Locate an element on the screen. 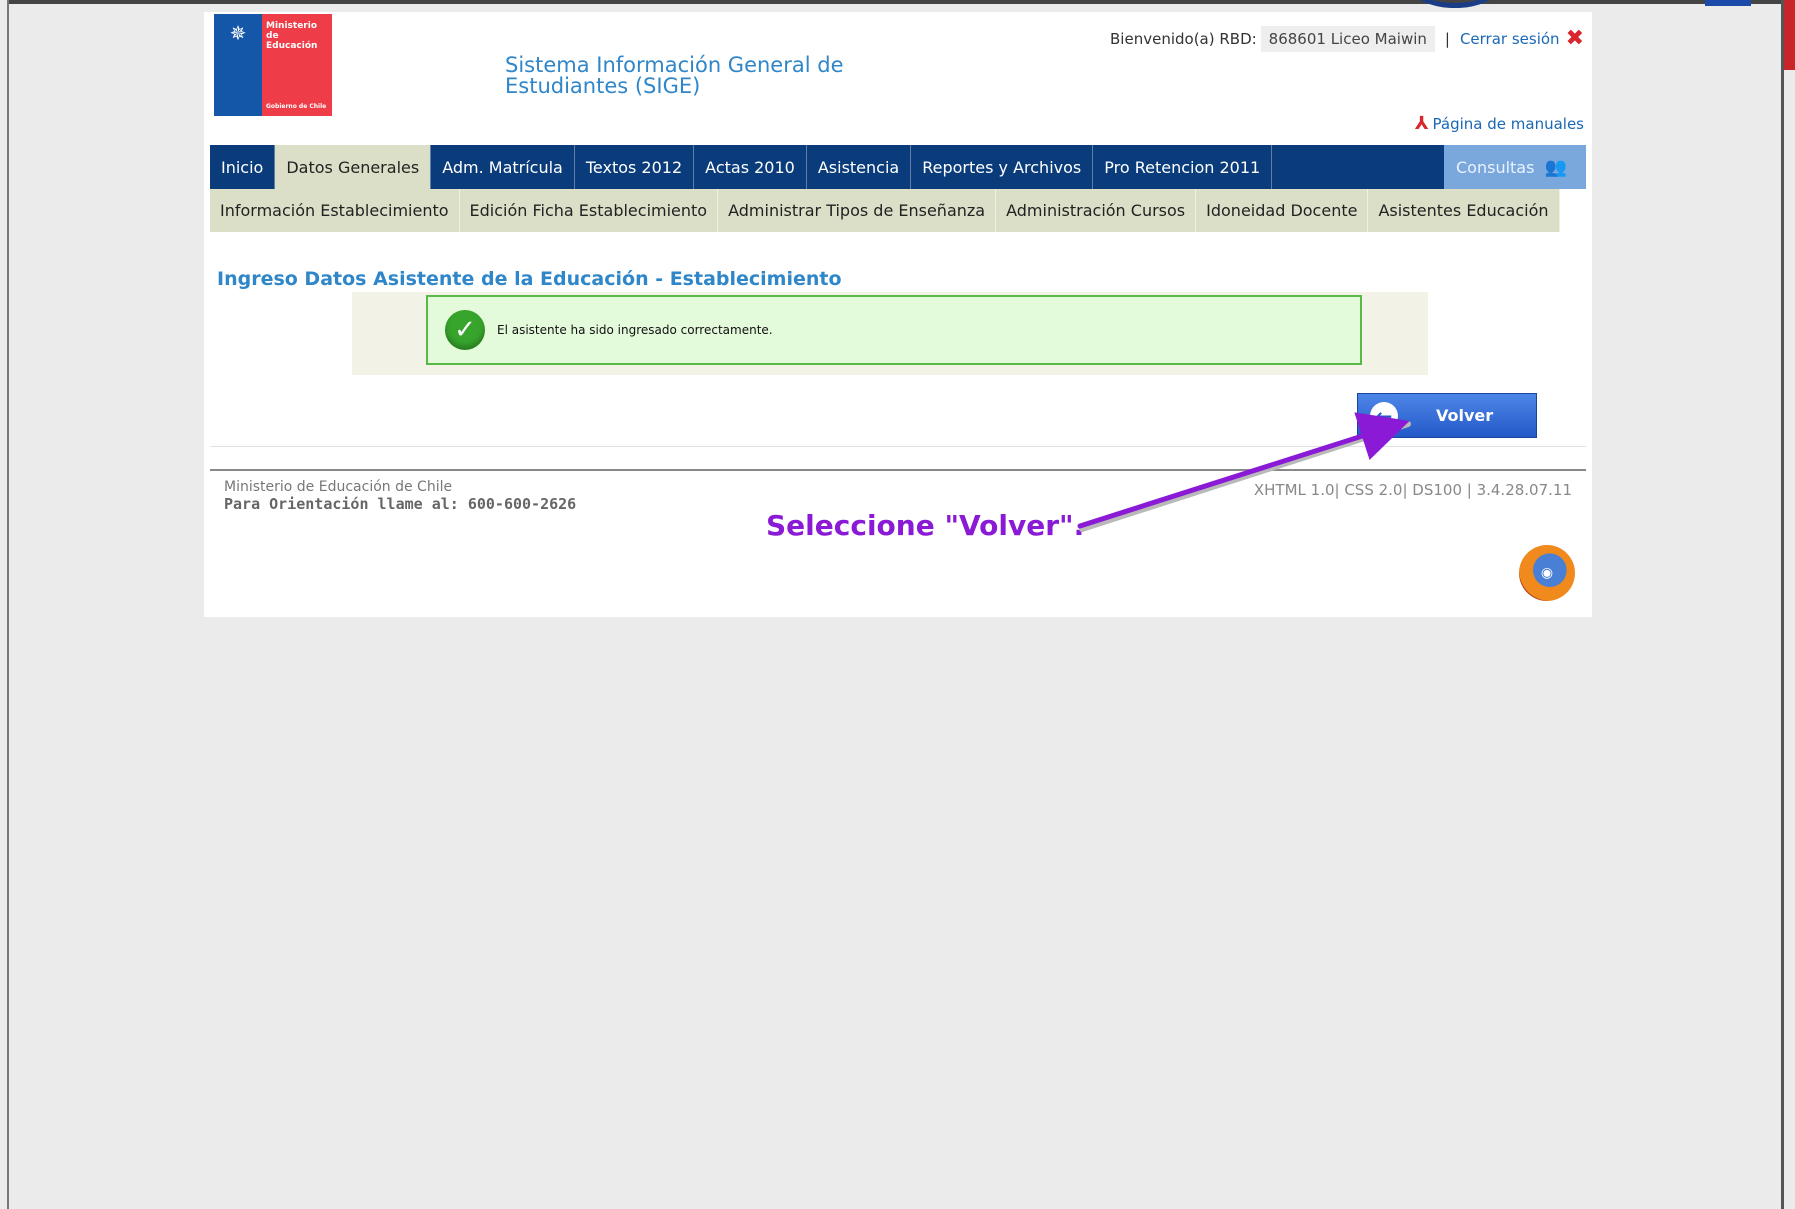 This screenshot has height=1209, width=1795. window-frame-top is located at coordinates (897, 2).